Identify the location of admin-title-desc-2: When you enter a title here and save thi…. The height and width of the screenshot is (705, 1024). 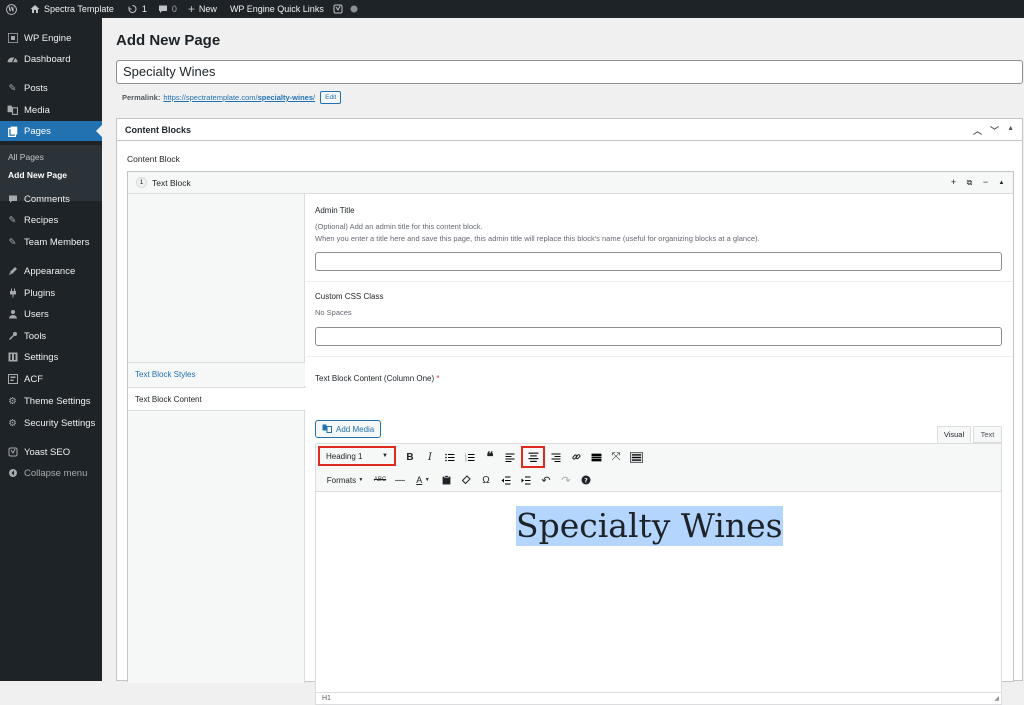
(537, 238).